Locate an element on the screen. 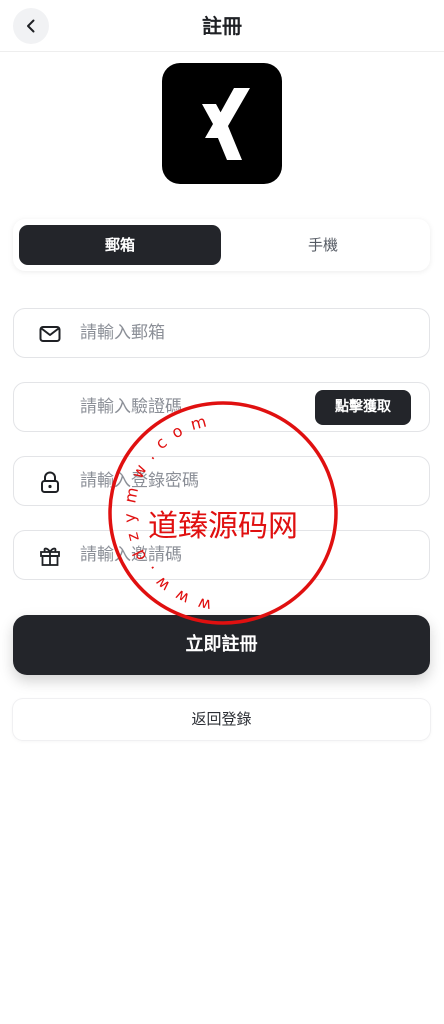 This screenshot has width=444, height=1024. verification-code-field: 點擊獲取 is located at coordinates (221, 407).